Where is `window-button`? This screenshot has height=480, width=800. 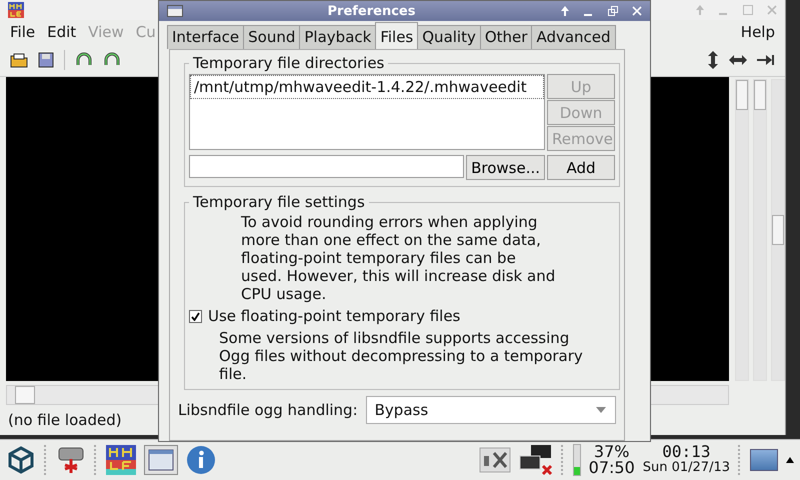 window-button is located at coordinates (161, 460).